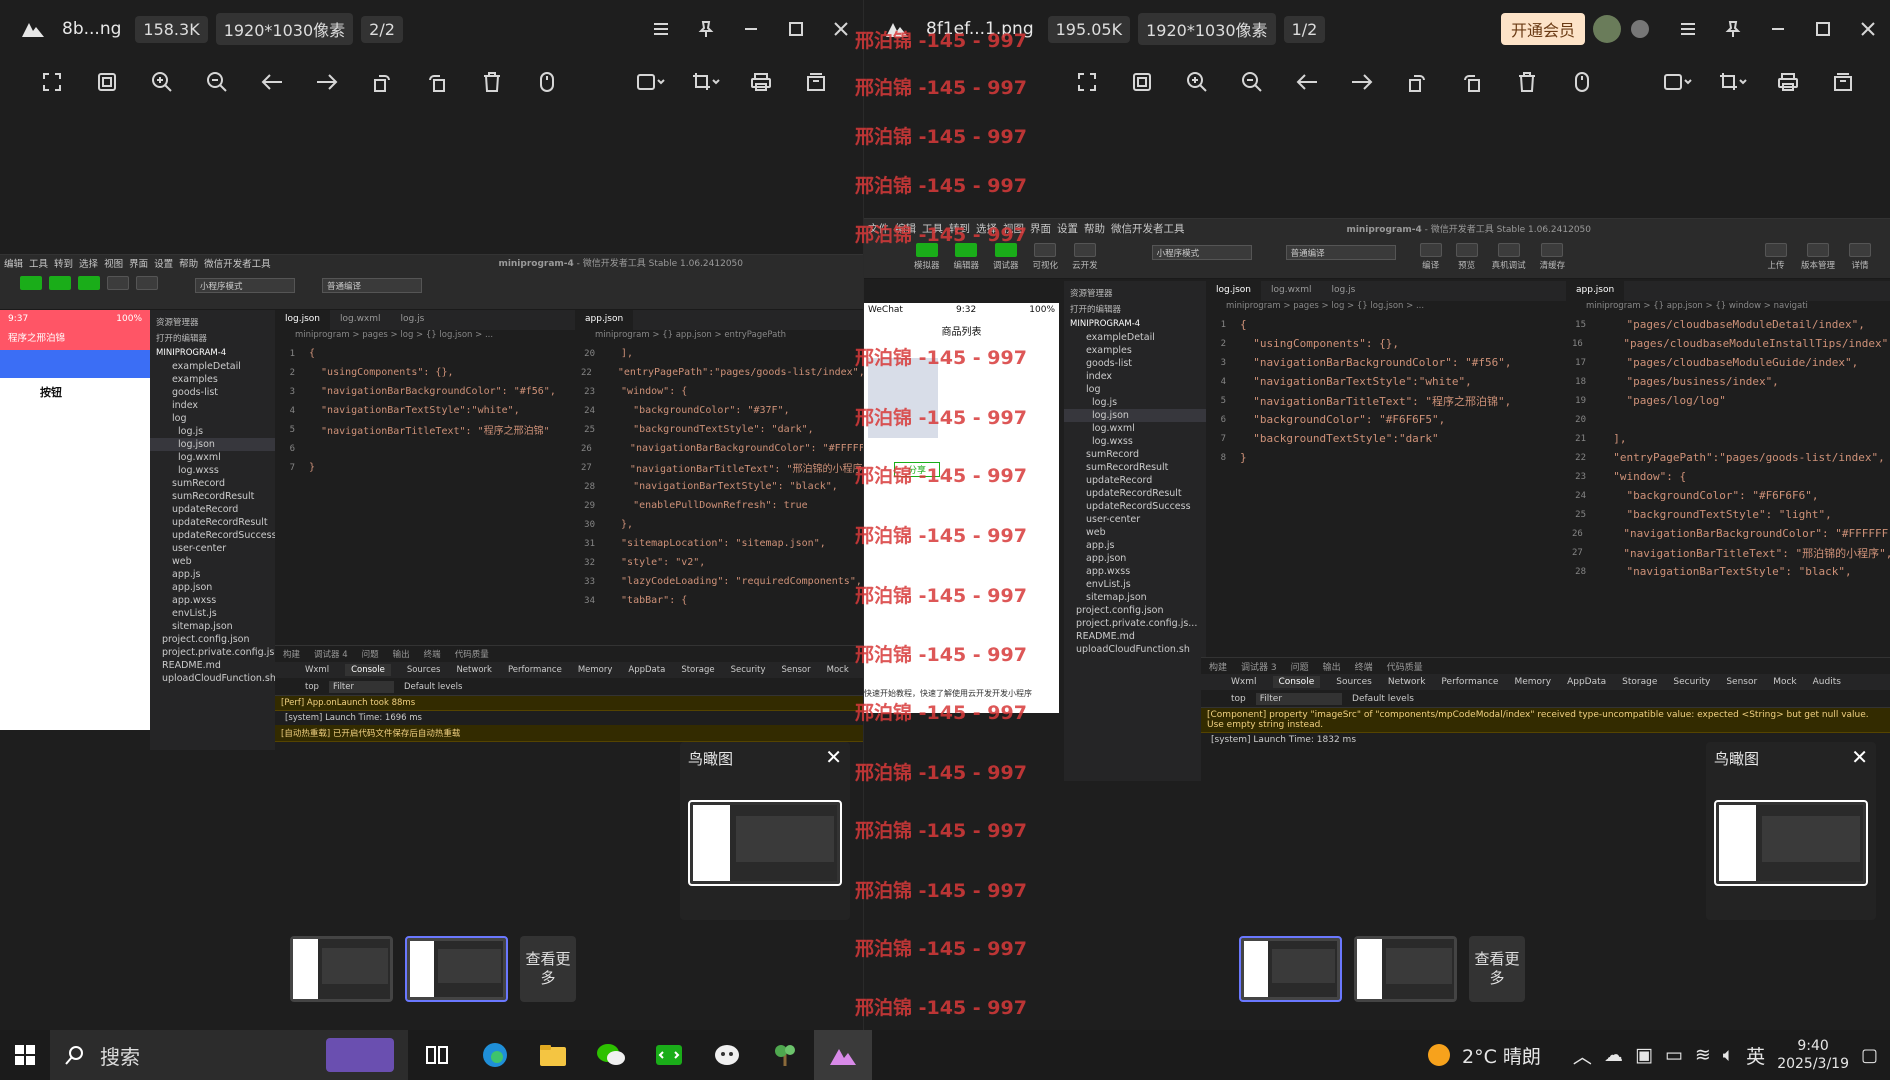  Describe the element at coordinates (212, 561) in the screenshot. I see `tree-item: web` at that location.